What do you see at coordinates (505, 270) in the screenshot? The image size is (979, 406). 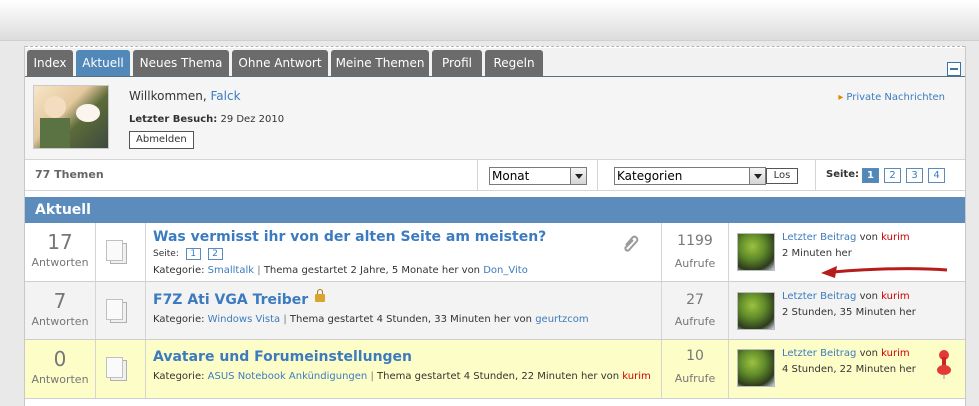 I see `author-link: Don_Vito` at bounding box center [505, 270].